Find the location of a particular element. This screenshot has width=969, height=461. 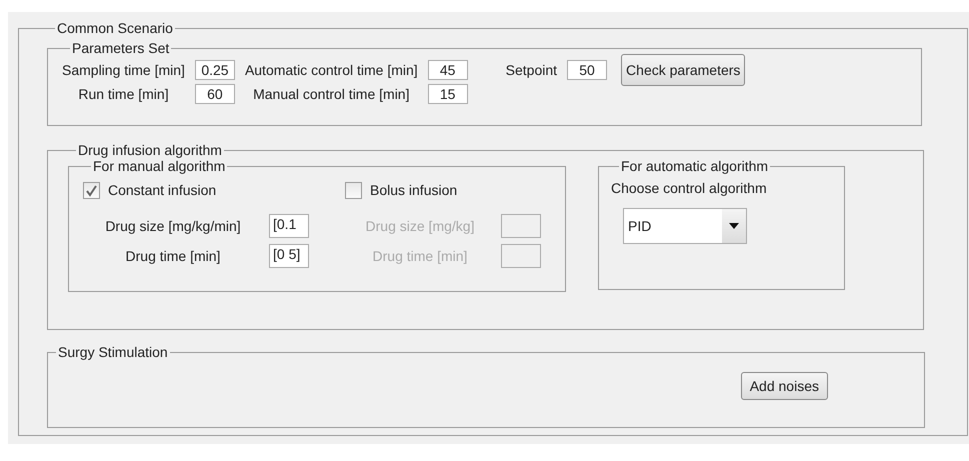

input-field: 50 is located at coordinates (587, 70).